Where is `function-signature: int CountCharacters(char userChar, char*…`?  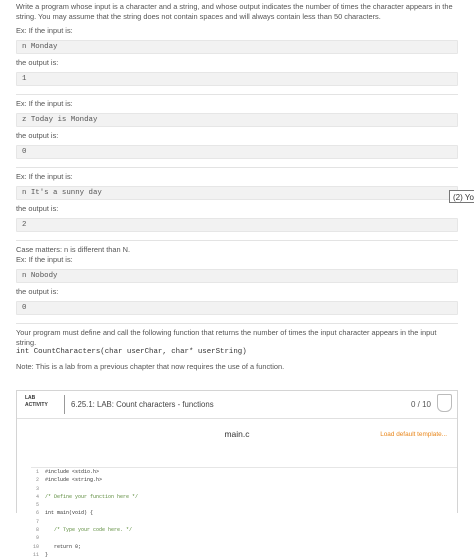
function-signature: int CountCharacters(char userChar, char*… is located at coordinates (131, 351).